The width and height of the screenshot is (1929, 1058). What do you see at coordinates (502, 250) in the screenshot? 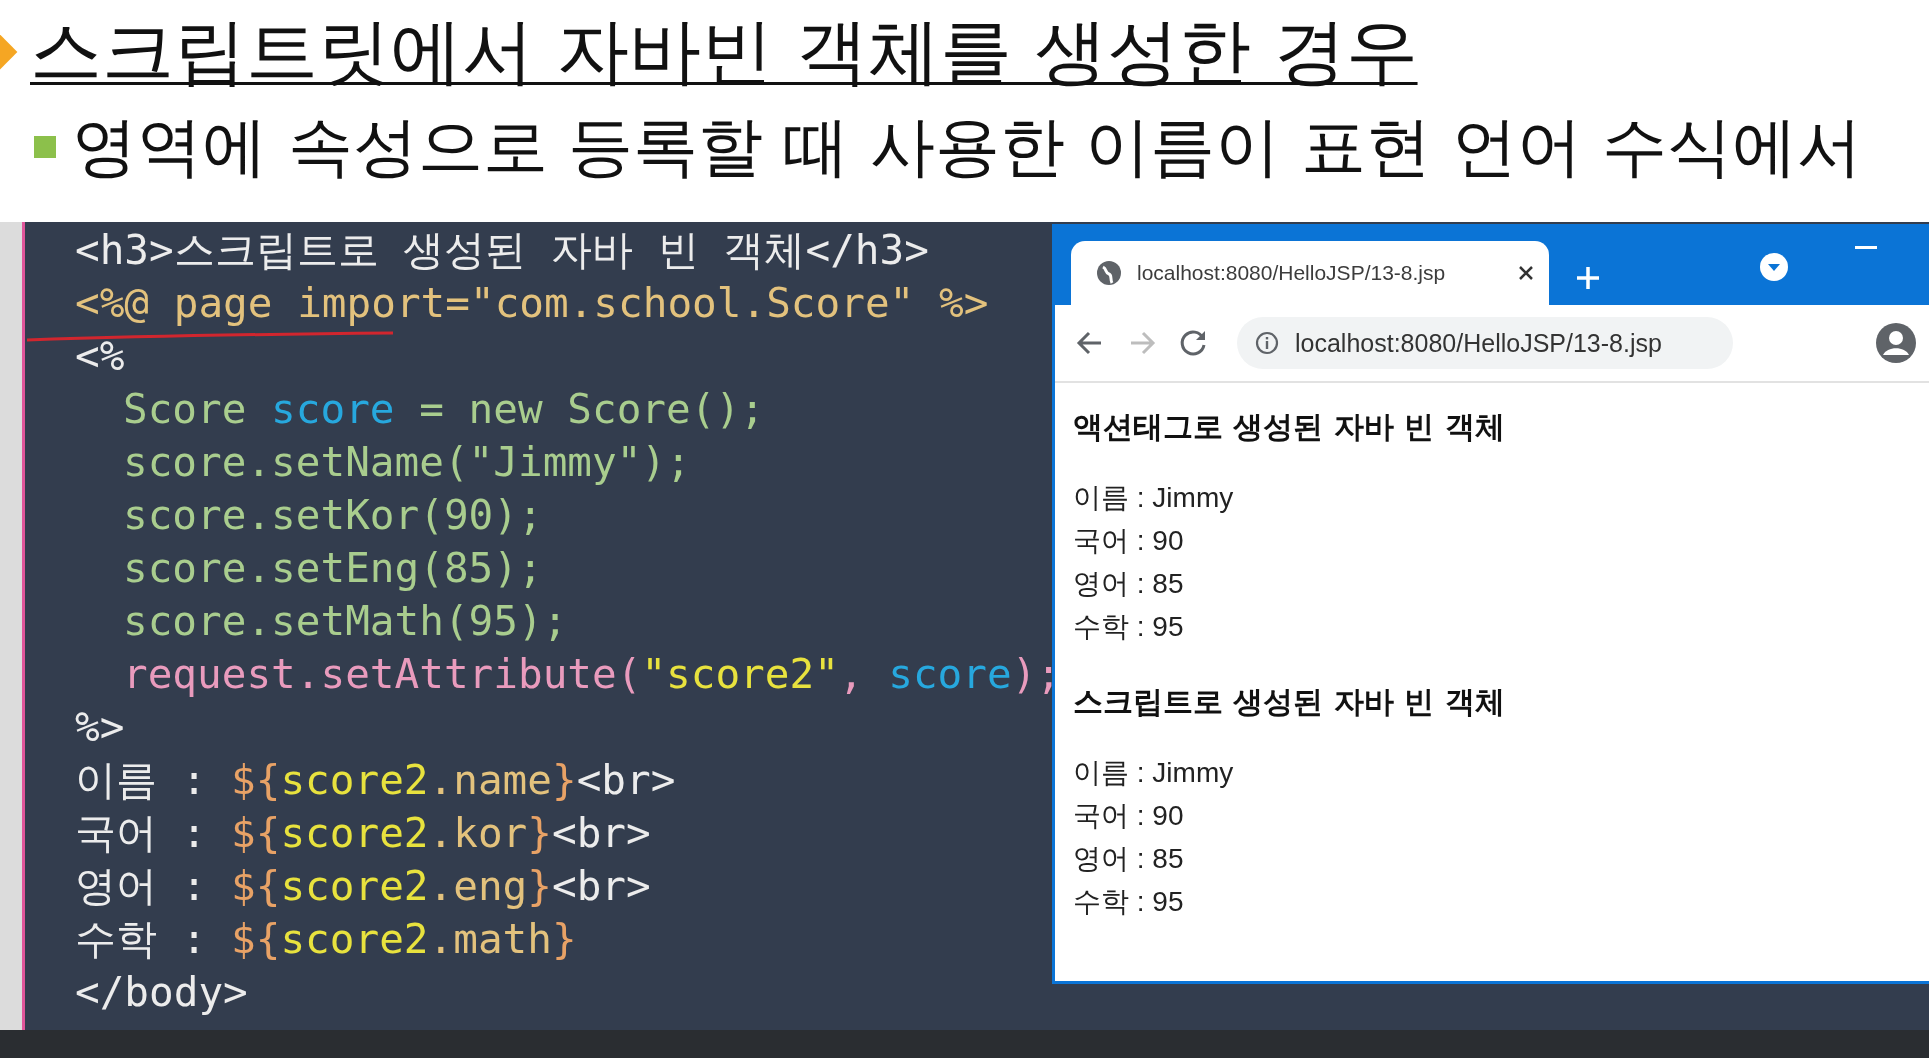
I see `code-line: <h3>스크립트로 생성된 자바 빈 객체</h3>` at bounding box center [502, 250].